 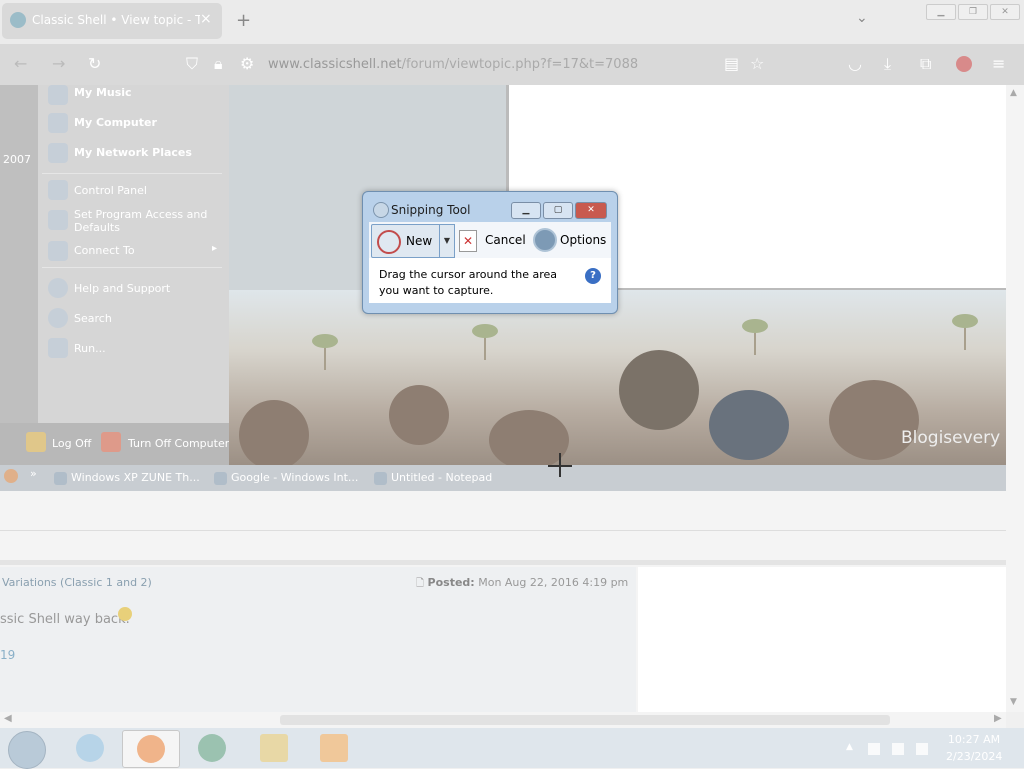 I want to click on program-access-icon, so click(x=58, y=220).